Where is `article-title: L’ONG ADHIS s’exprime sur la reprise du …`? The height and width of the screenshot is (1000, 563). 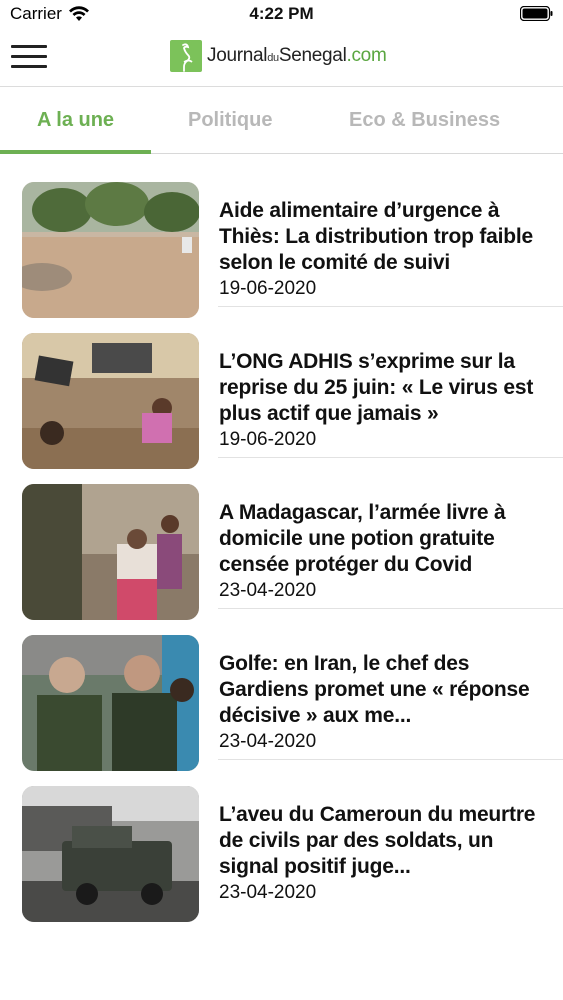 article-title: L’ONG ADHIS s’exprime sur la reprise du … is located at coordinates (376, 387).